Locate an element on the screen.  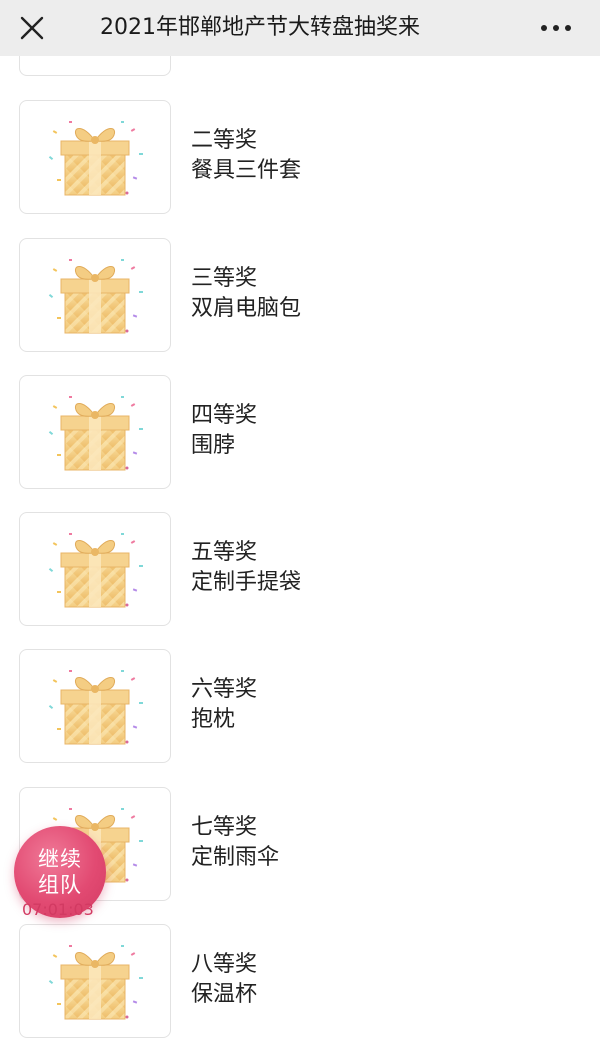
prize-name: 抱枕 is located at coordinates (213, 719).